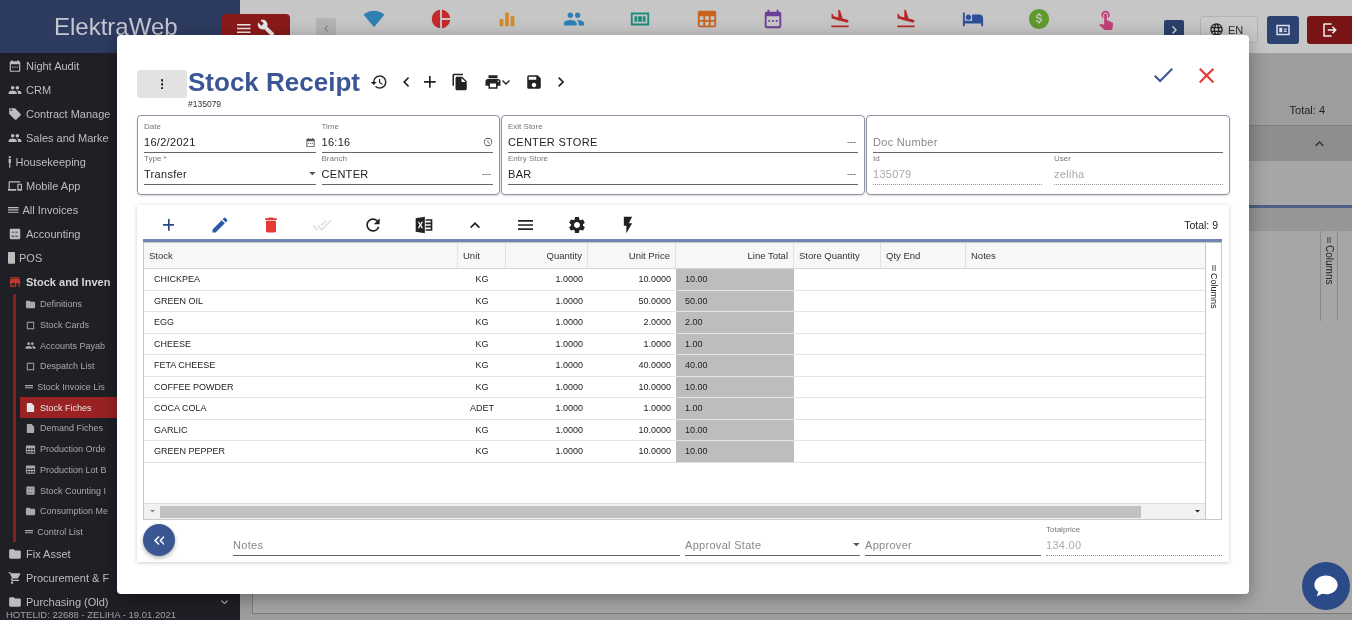  Describe the element at coordinates (735, 300) in the screenshot. I see `table-cell: 50.00` at that location.